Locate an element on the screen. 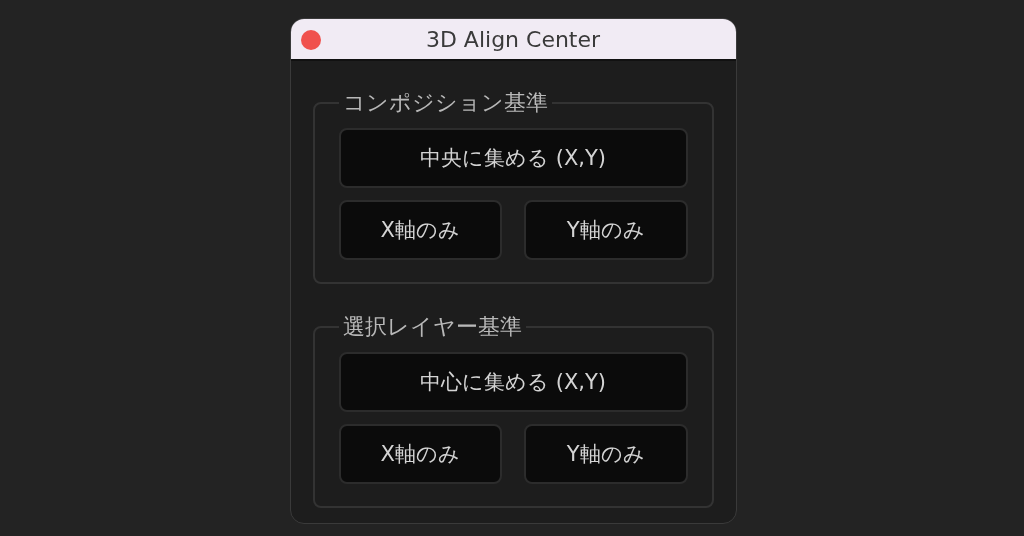 The image size is (1024, 536). group-label: コンポジション基準 is located at coordinates (445, 103).